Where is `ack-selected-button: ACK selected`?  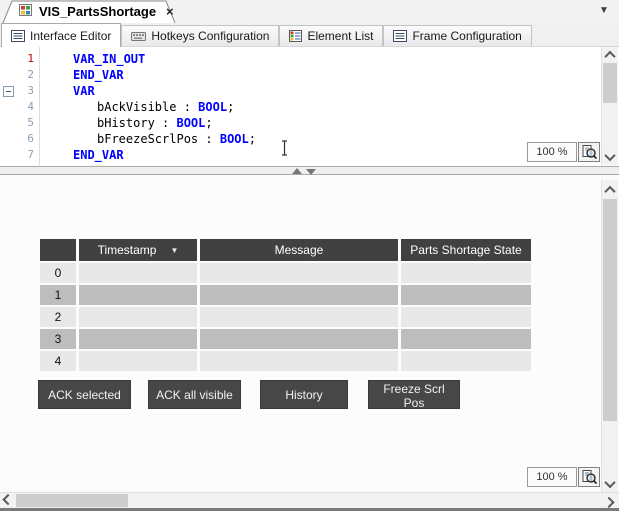
ack-selected-button: ACK selected is located at coordinates (84, 394).